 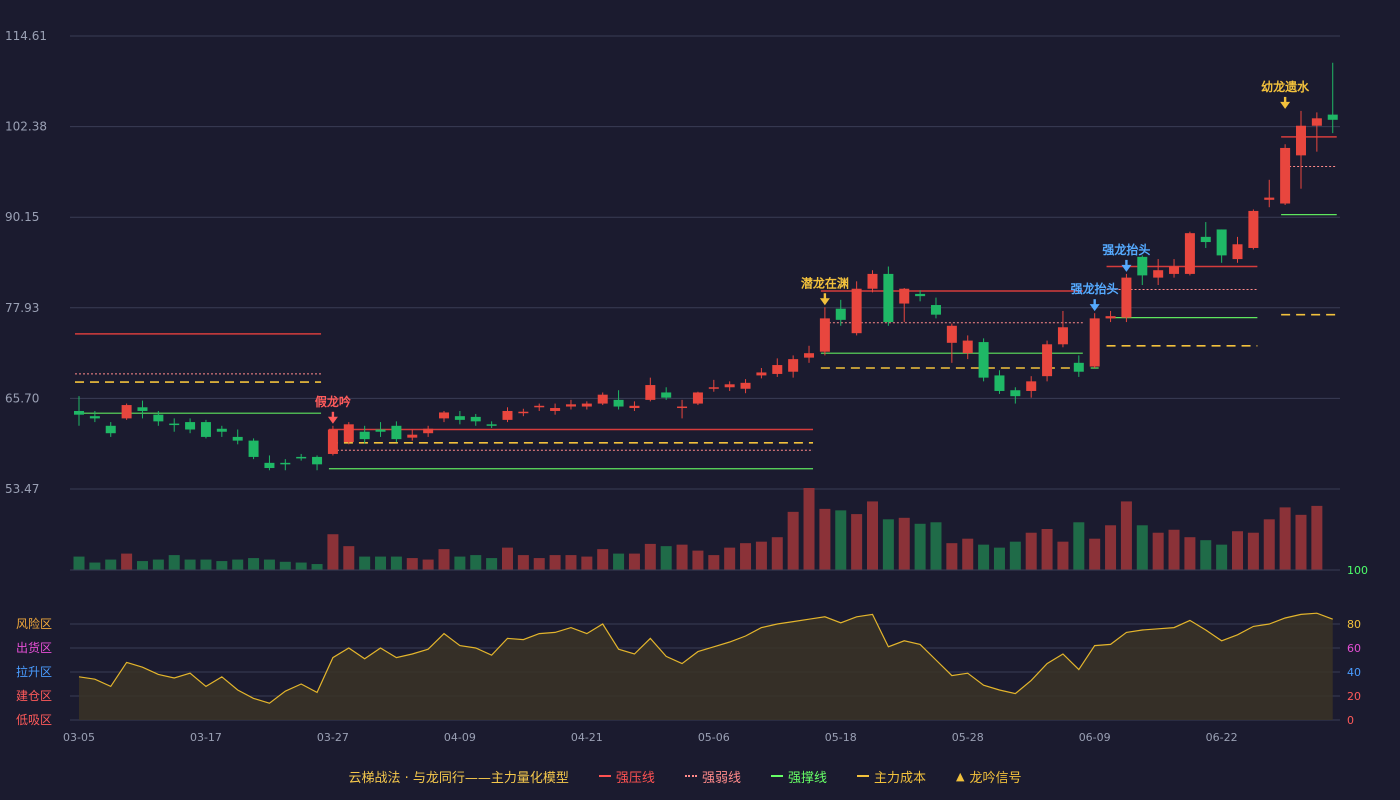 What do you see at coordinates (1350, 720) in the screenshot?
I see `oscillator-tick-label: 0` at bounding box center [1350, 720].